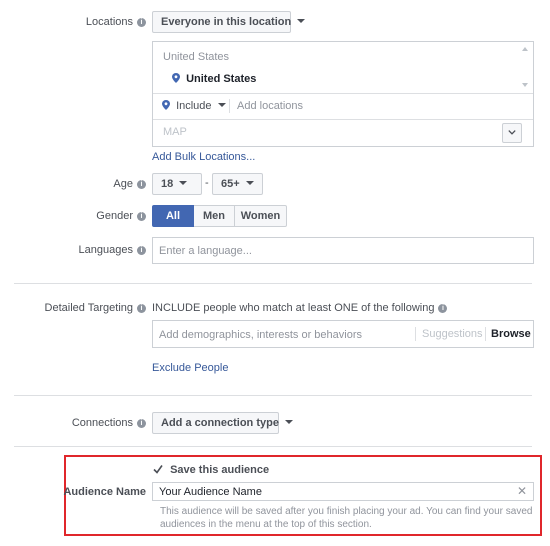 The width and height of the screenshot is (550, 546). What do you see at coordinates (222, 423) in the screenshot?
I see `connections-dropdown: Add a connection type` at bounding box center [222, 423].